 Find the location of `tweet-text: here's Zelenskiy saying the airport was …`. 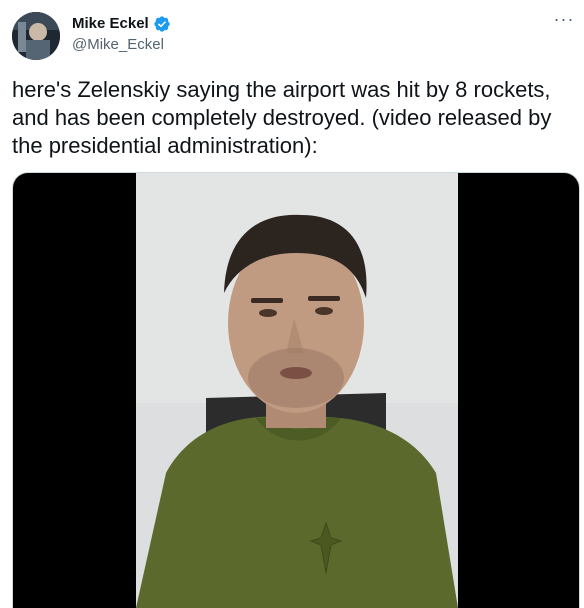

tweet-text: here's Zelenskiy saying the airport was … is located at coordinates (282, 117).